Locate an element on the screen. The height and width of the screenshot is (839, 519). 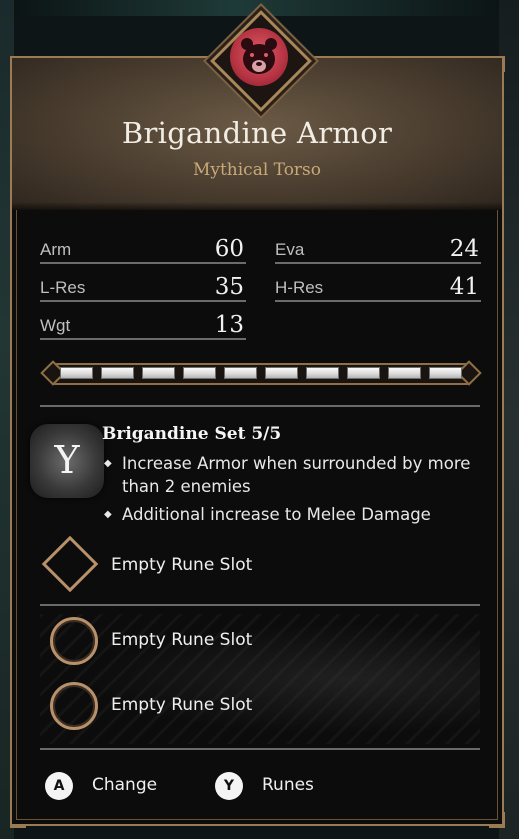
stat-label: L-Res is located at coordinates (63, 287).